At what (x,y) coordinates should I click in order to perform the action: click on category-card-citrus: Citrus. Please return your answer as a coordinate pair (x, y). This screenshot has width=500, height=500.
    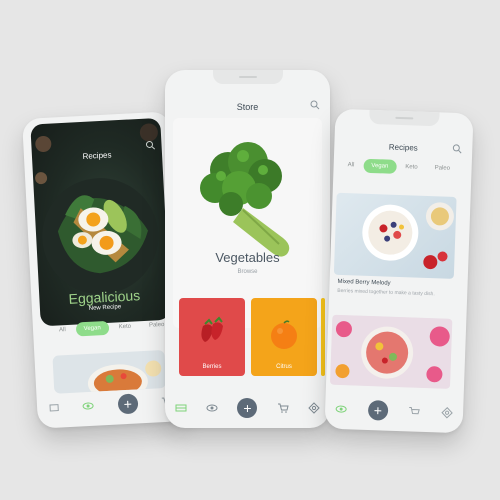
    Looking at the image, I should click on (284, 337).